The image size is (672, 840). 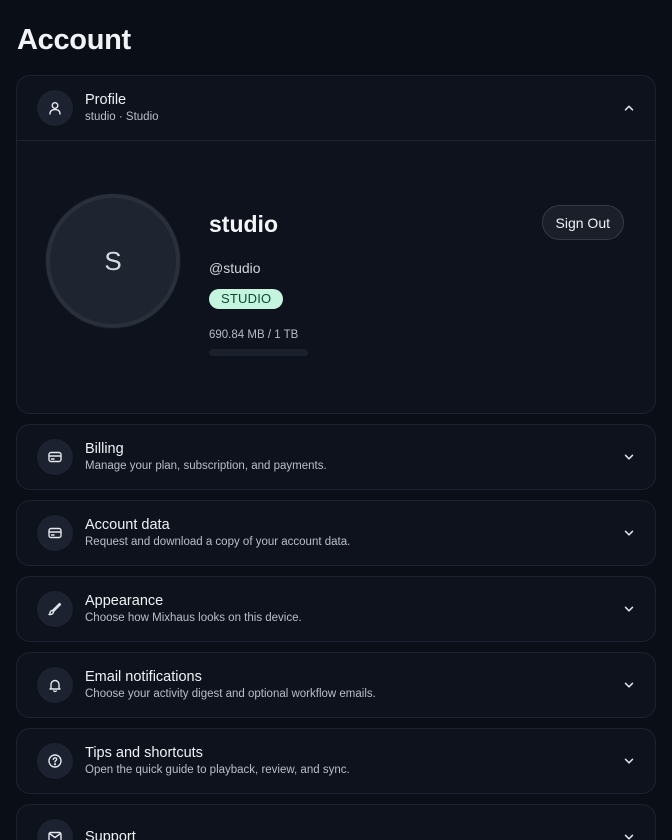 I want to click on bell-icon, so click(x=55, y=685).